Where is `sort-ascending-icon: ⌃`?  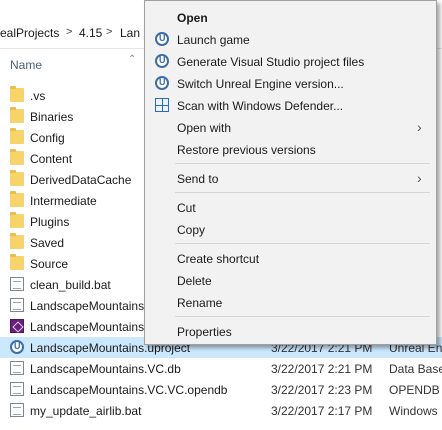
sort-ascending-icon: ⌃ is located at coordinates (132, 59).